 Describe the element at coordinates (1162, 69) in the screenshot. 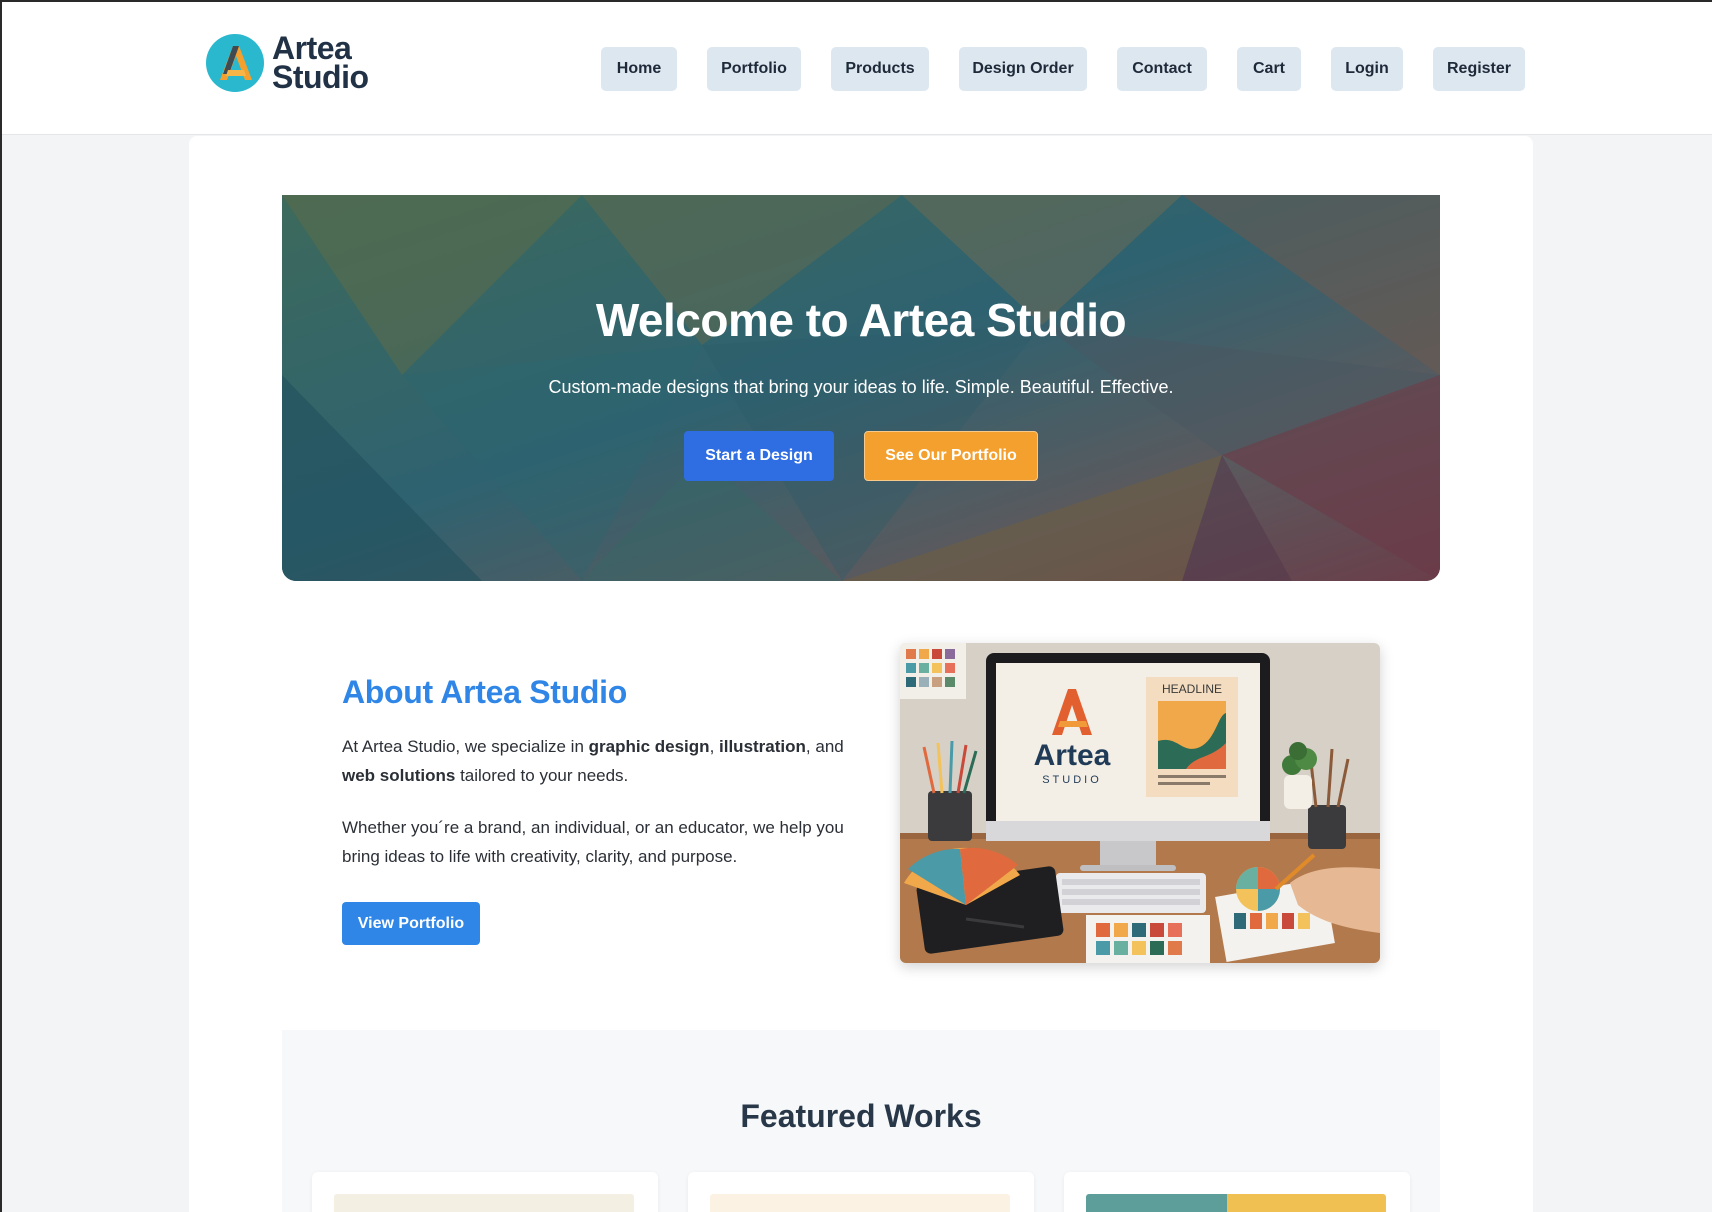

I see `nav-contact: Contact` at that location.